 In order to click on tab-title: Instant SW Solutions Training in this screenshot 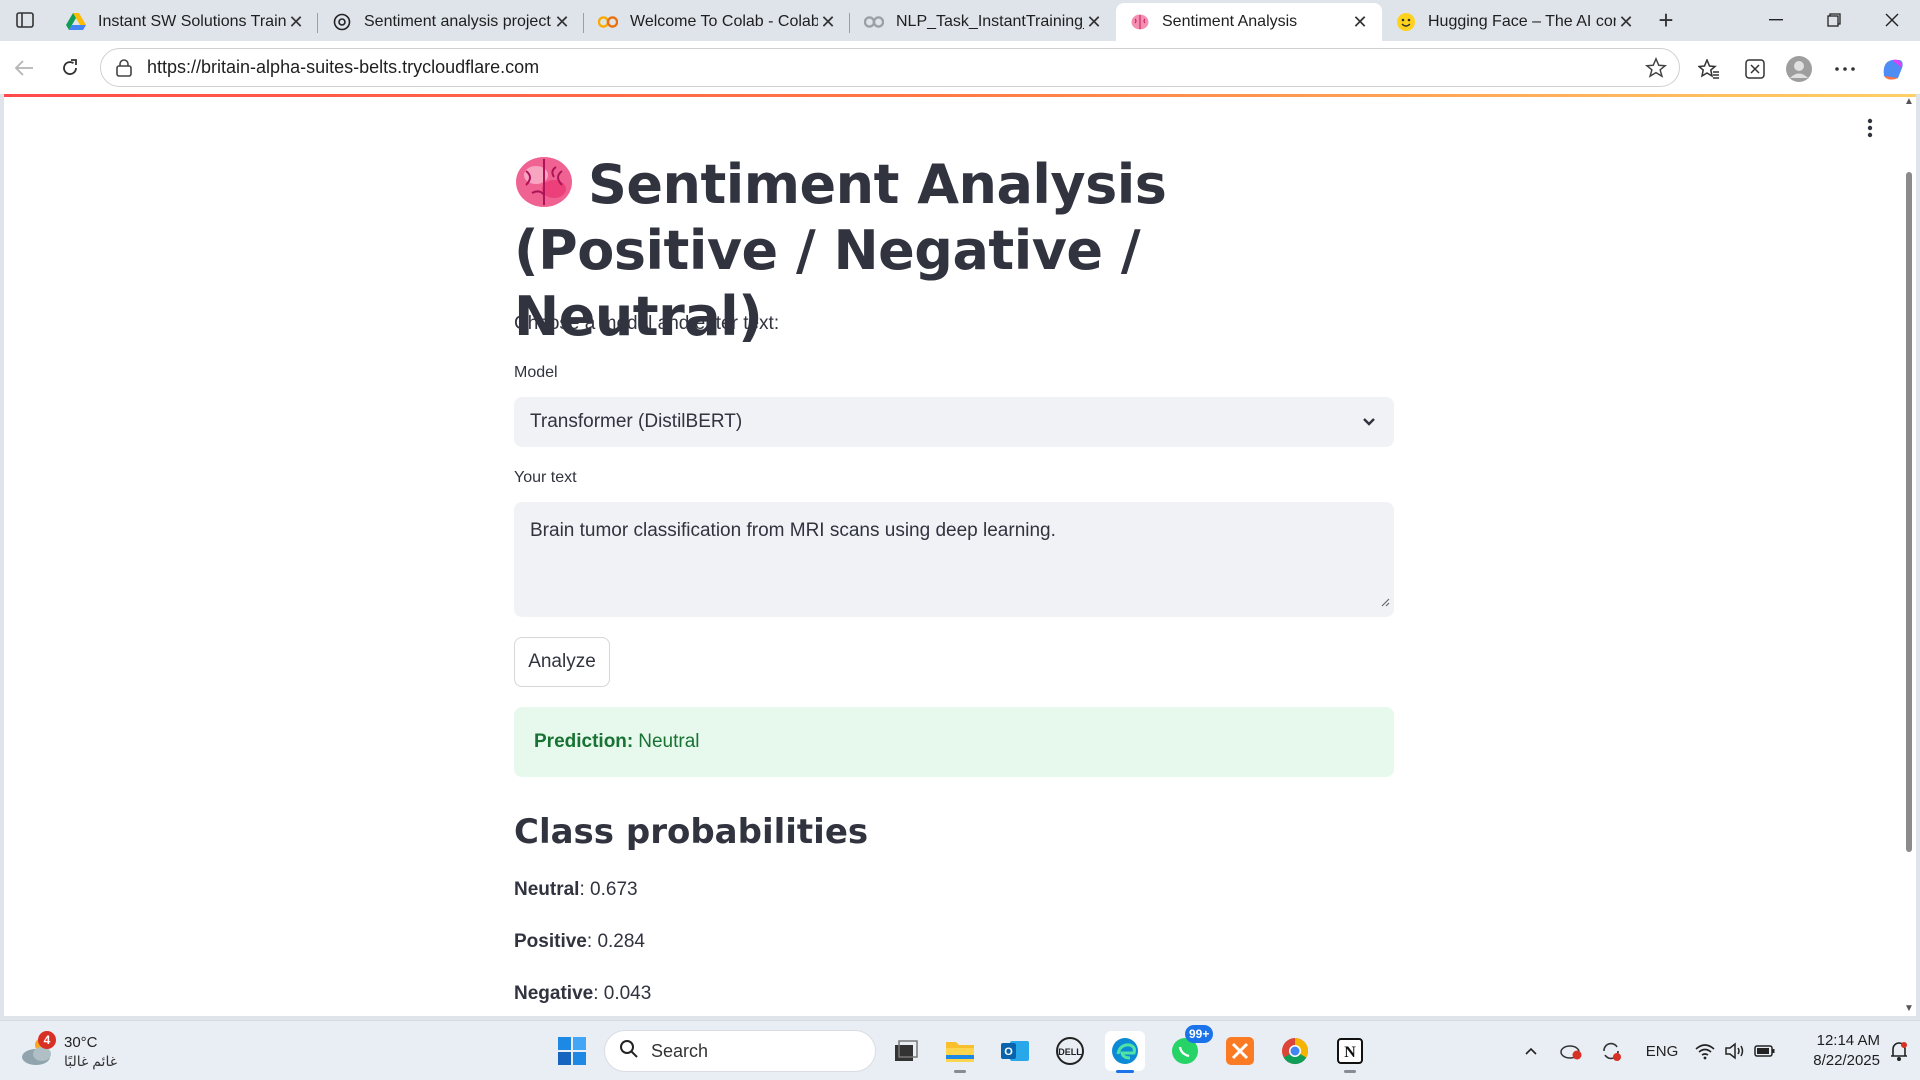, I will do `click(192, 21)`.